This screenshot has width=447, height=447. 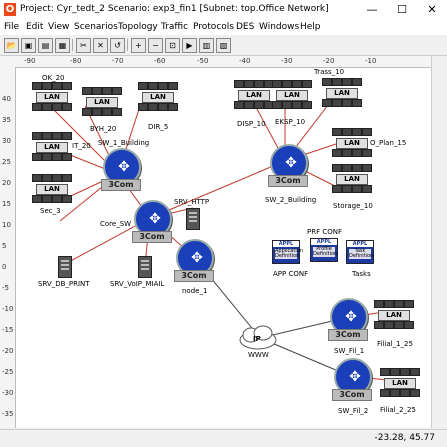 I want to click on save-icon: ▣, so click(x=28, y=45).